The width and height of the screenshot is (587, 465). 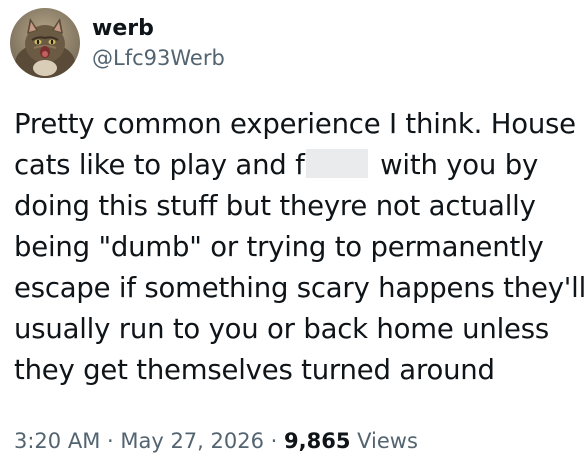 I want to click on author-names: werb @Lfc93Werb, so click(x=158, y=43).